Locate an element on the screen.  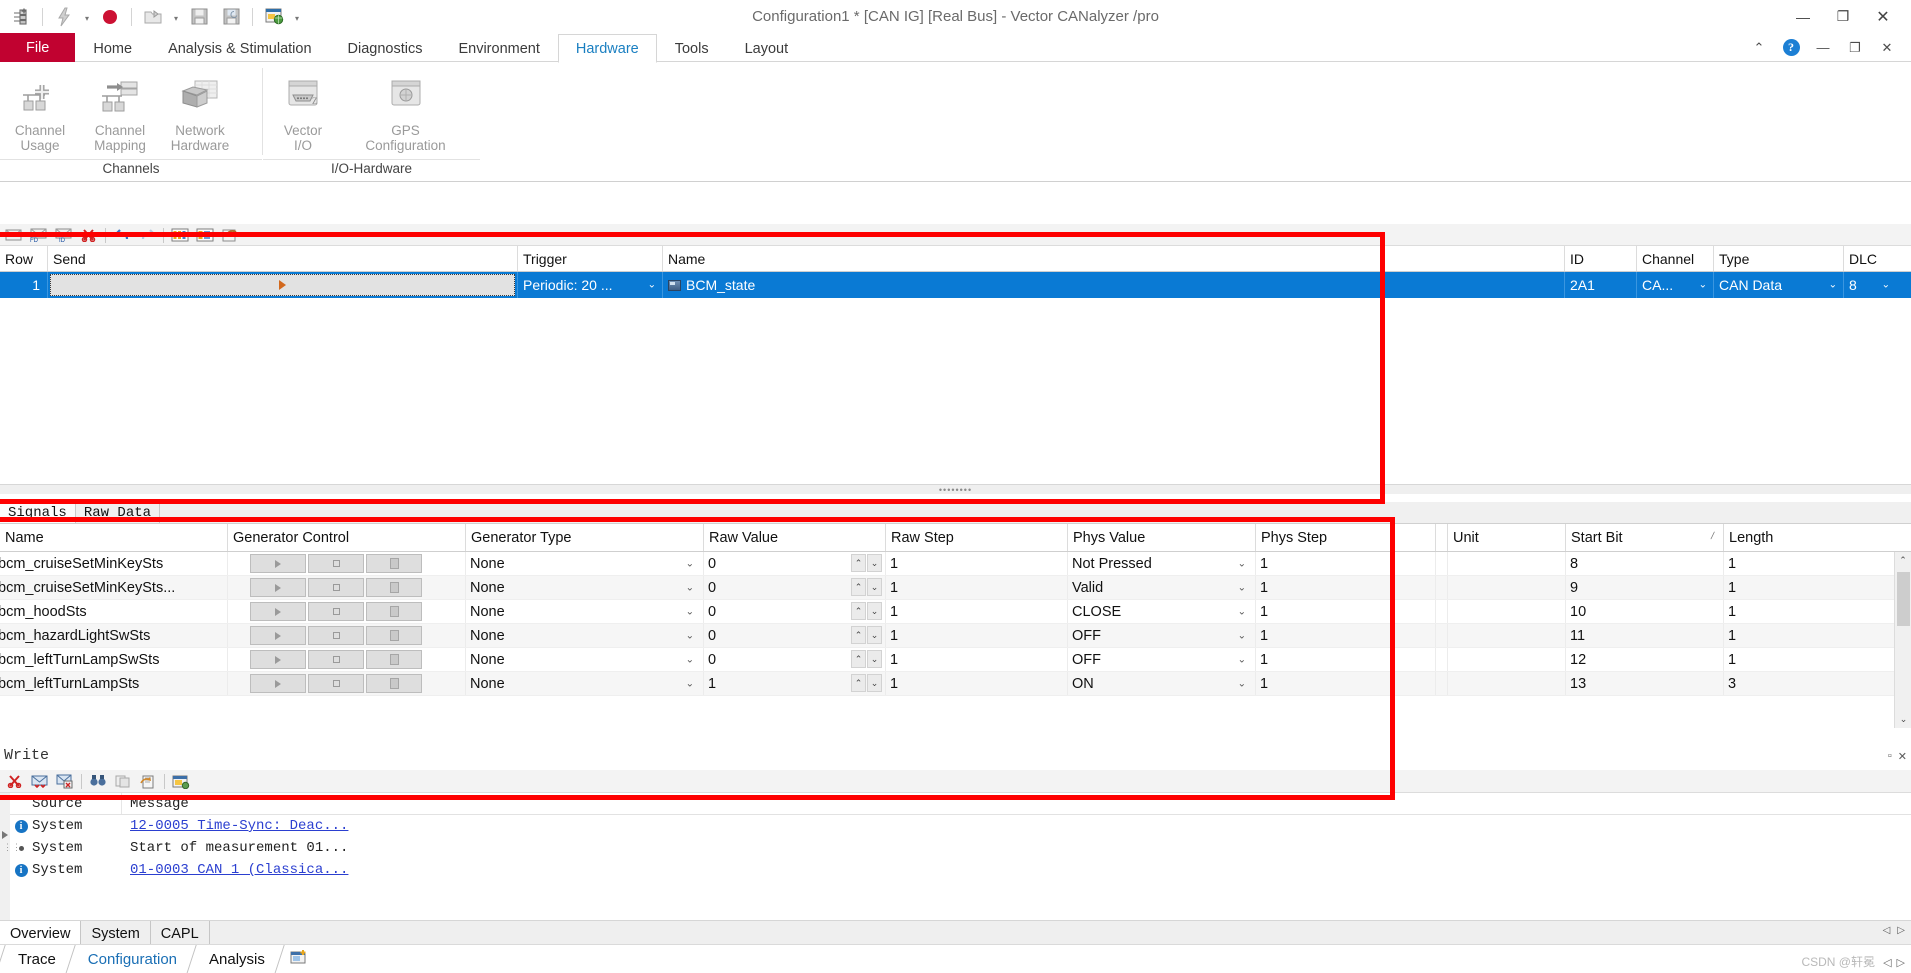
new-message-id-icon: ID is located at coordinates (64, 235).